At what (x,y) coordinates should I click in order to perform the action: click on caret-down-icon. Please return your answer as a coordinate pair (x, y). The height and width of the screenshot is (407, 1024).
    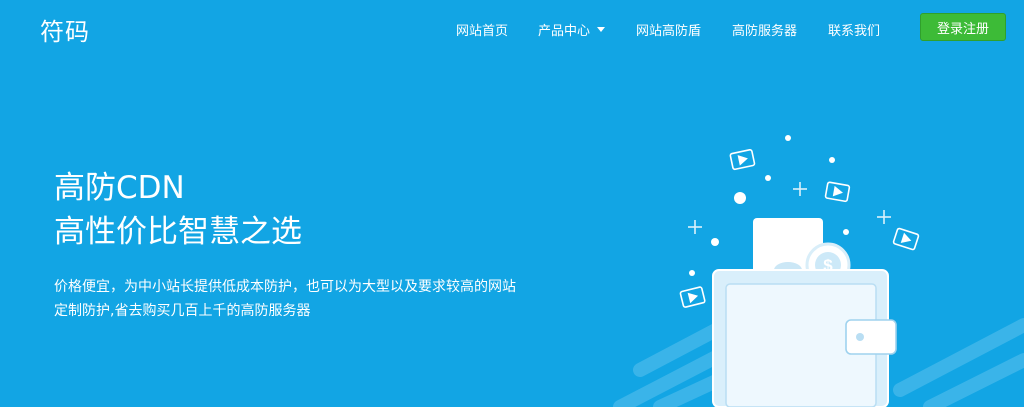
    Looking at the image, I should click on (601, 29).